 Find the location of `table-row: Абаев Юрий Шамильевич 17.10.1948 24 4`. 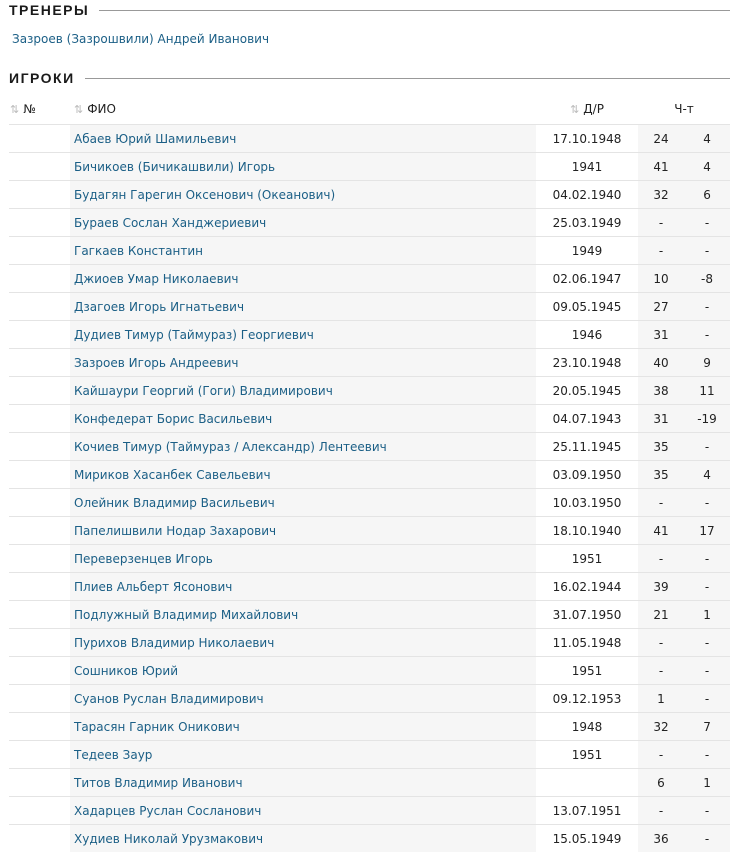

table-row: Абаев Юрий Шамильевич 17.10.1948 24 4 is located at coordinates (369, 138).